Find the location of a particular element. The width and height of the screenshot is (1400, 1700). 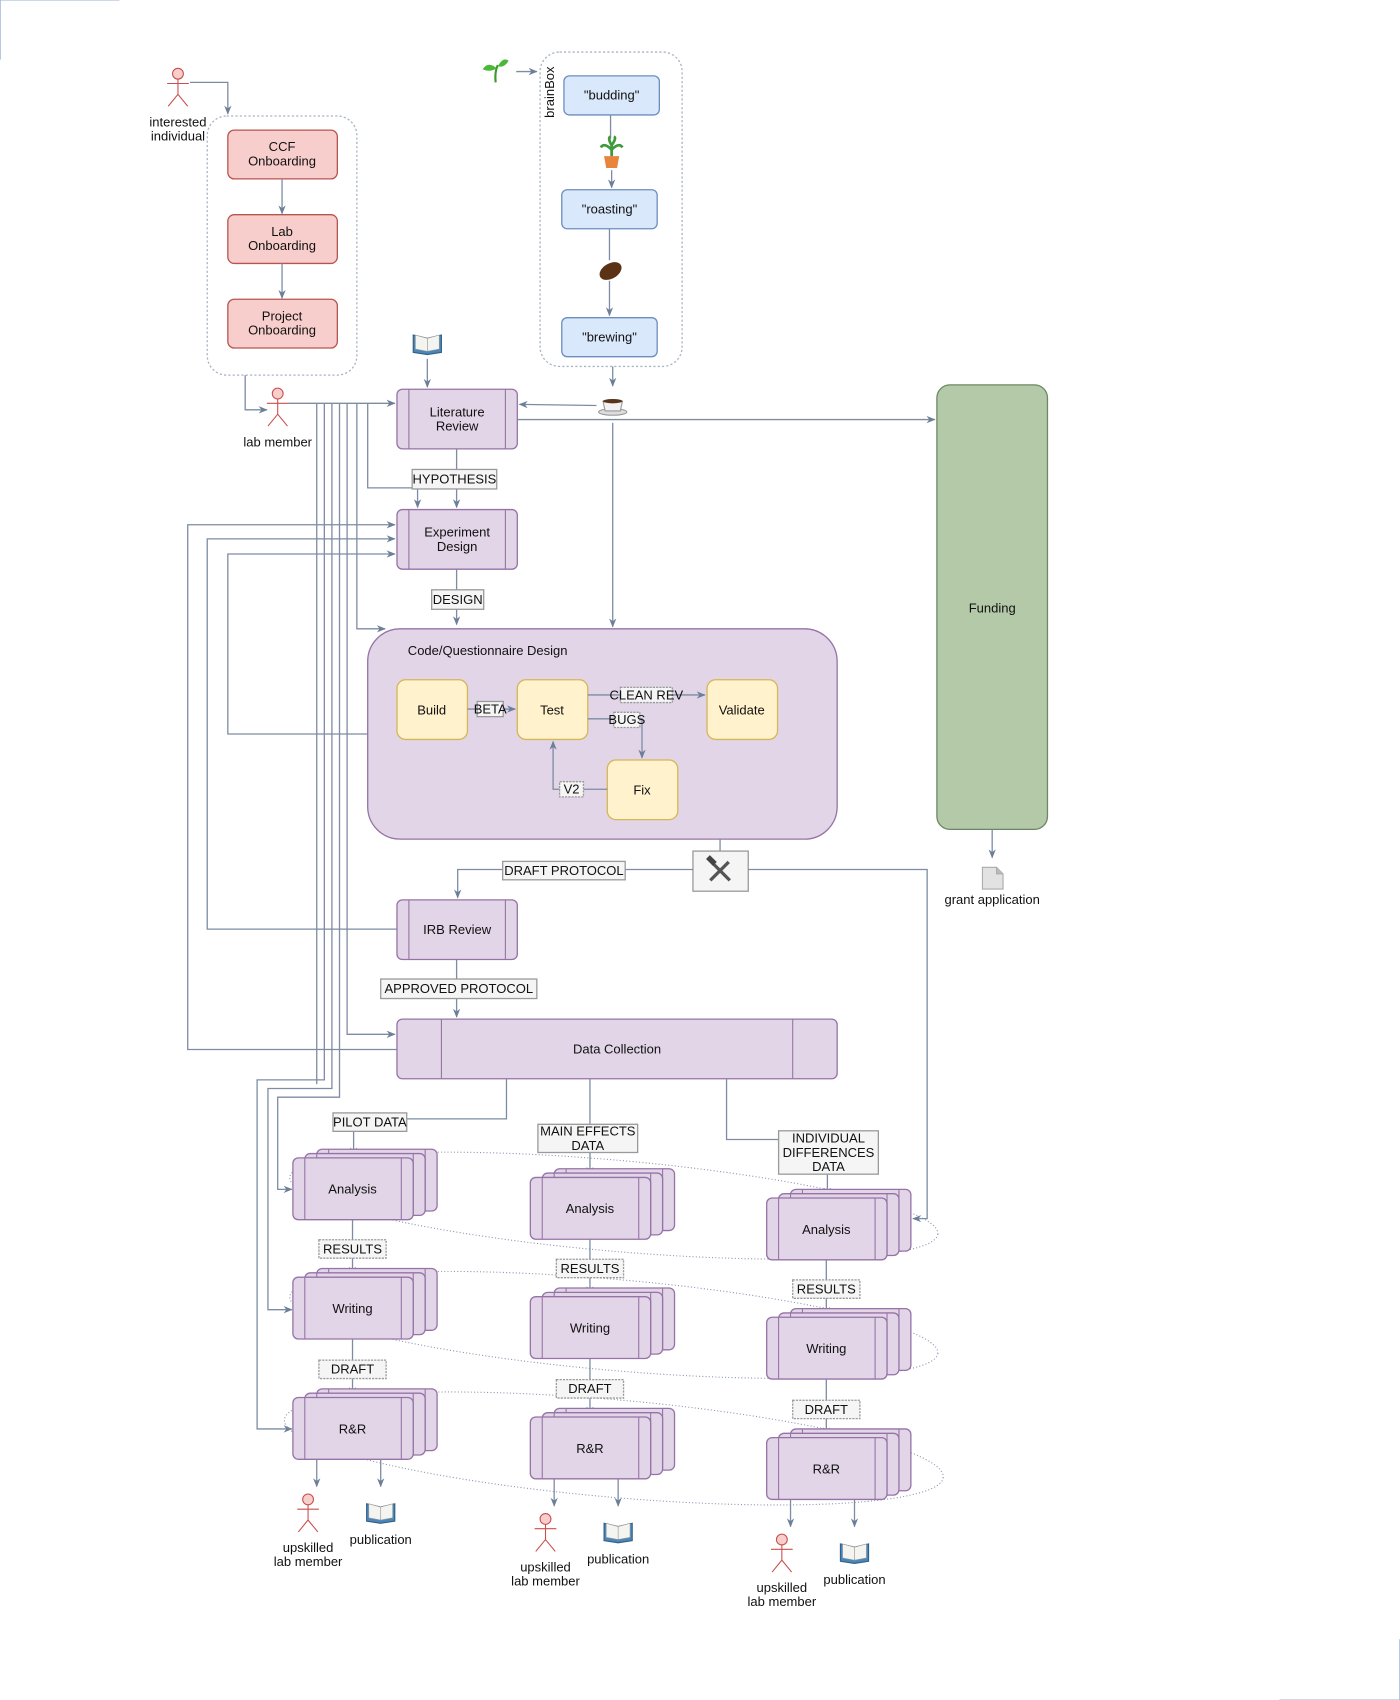

coffee is located at coordinates (612, 401).